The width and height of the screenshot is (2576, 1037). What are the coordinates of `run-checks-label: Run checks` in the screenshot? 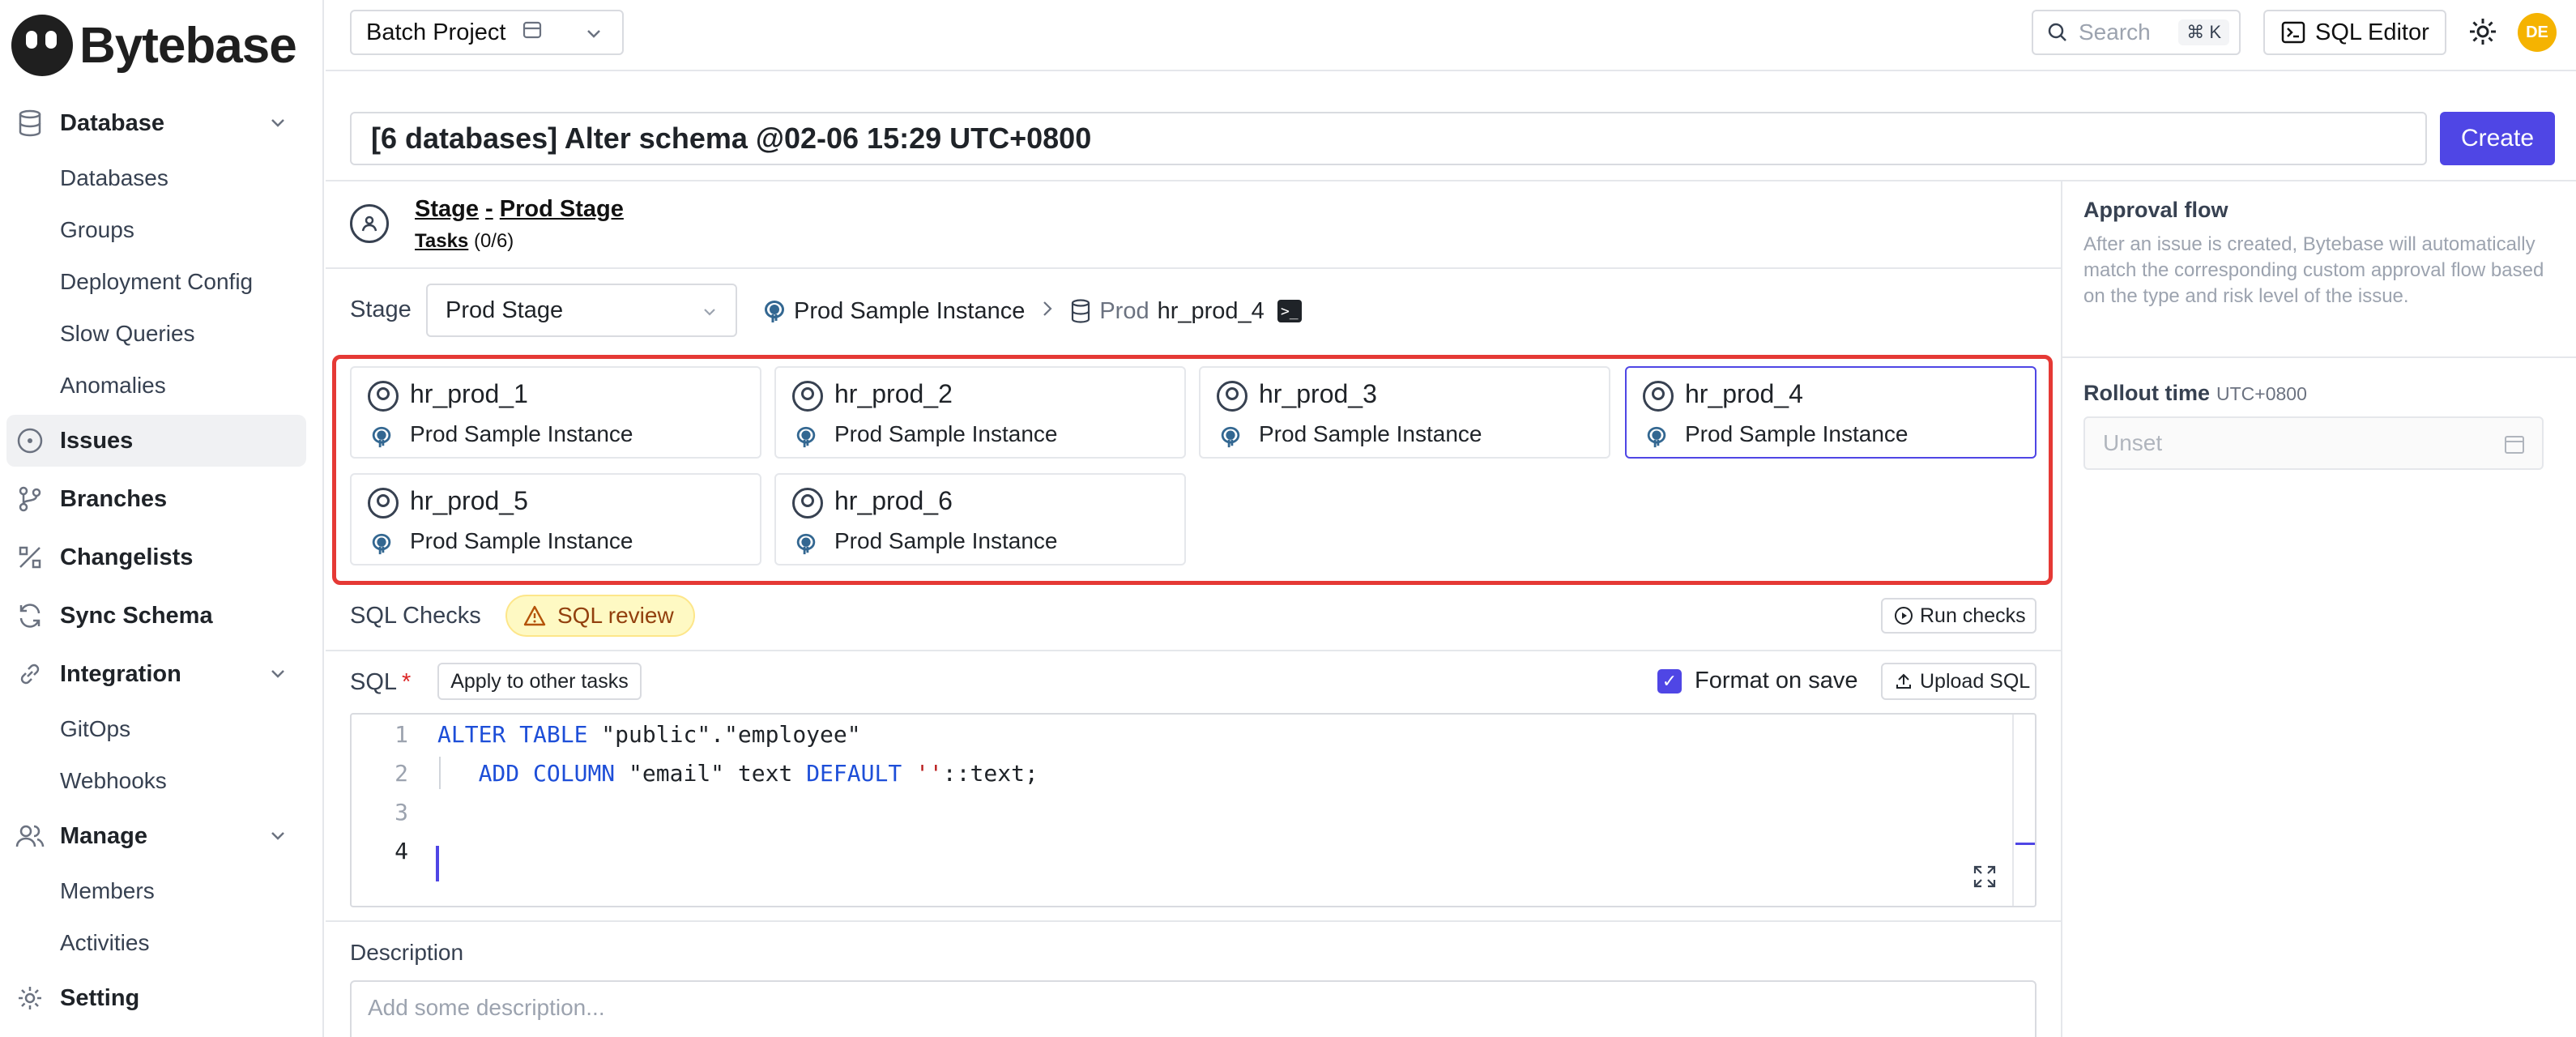 It's located at (1973, 615).